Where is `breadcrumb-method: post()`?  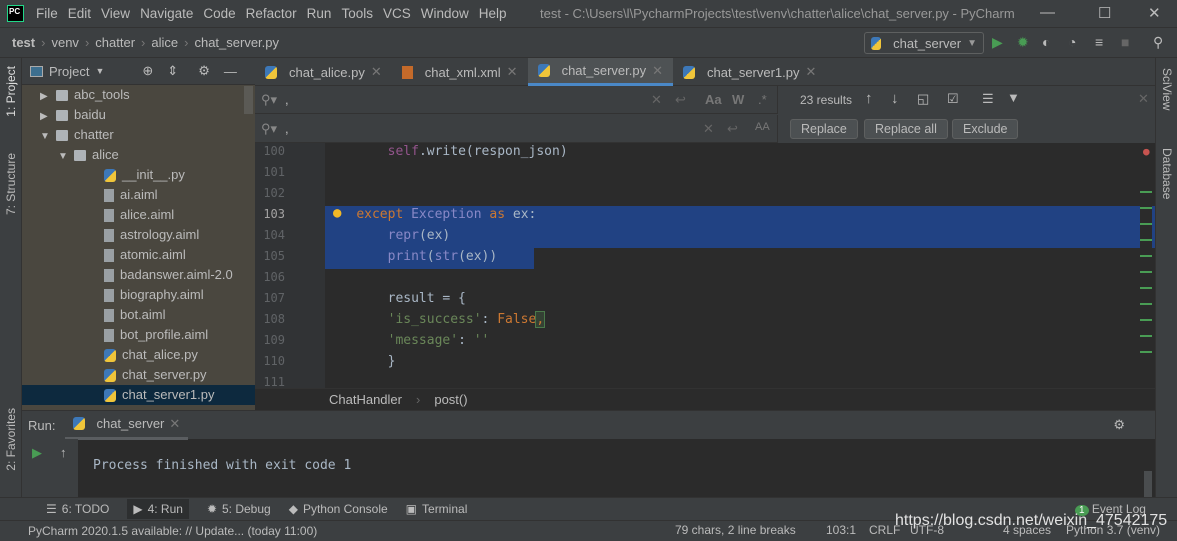 breadcrumb-method: post() is located at coordinates (450, 399).